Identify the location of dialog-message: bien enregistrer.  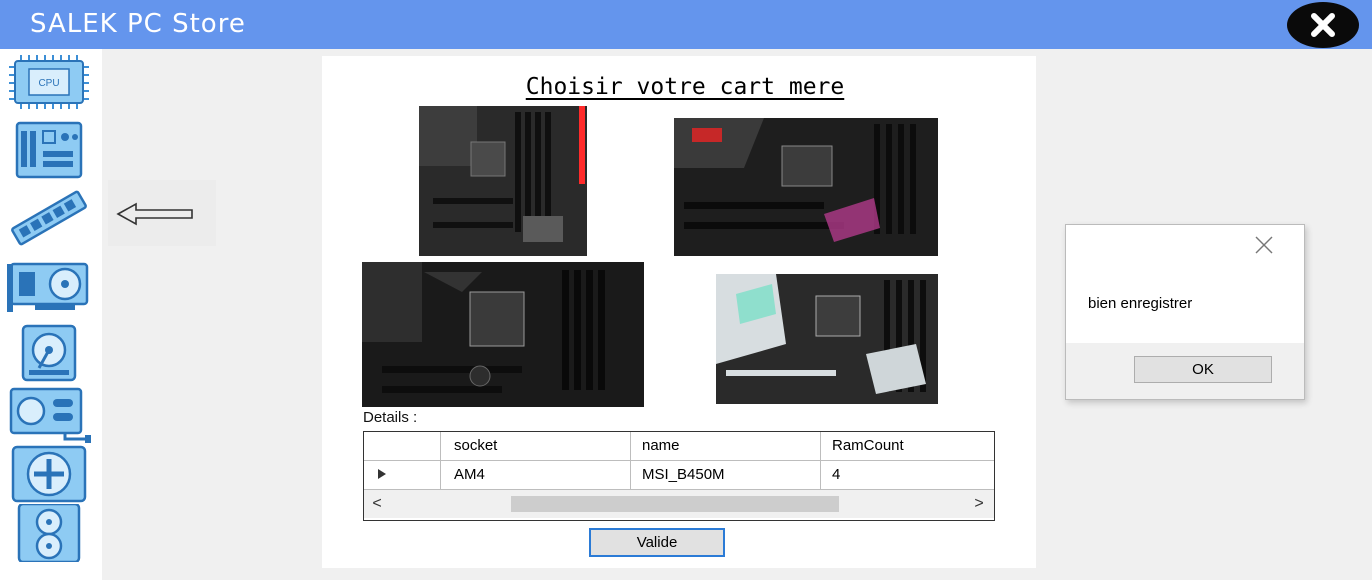
(1140, 303).